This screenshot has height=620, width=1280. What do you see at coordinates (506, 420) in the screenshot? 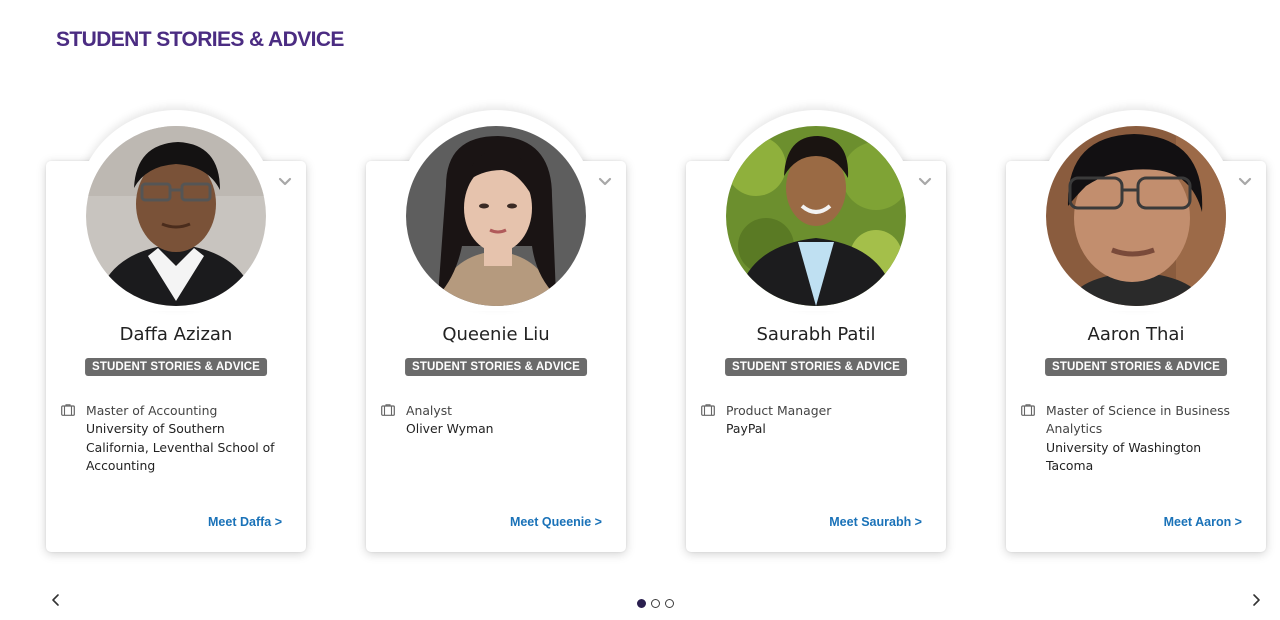
I see `job-info: Analyst Oliver Wyman` at bounding box center [506, 420].